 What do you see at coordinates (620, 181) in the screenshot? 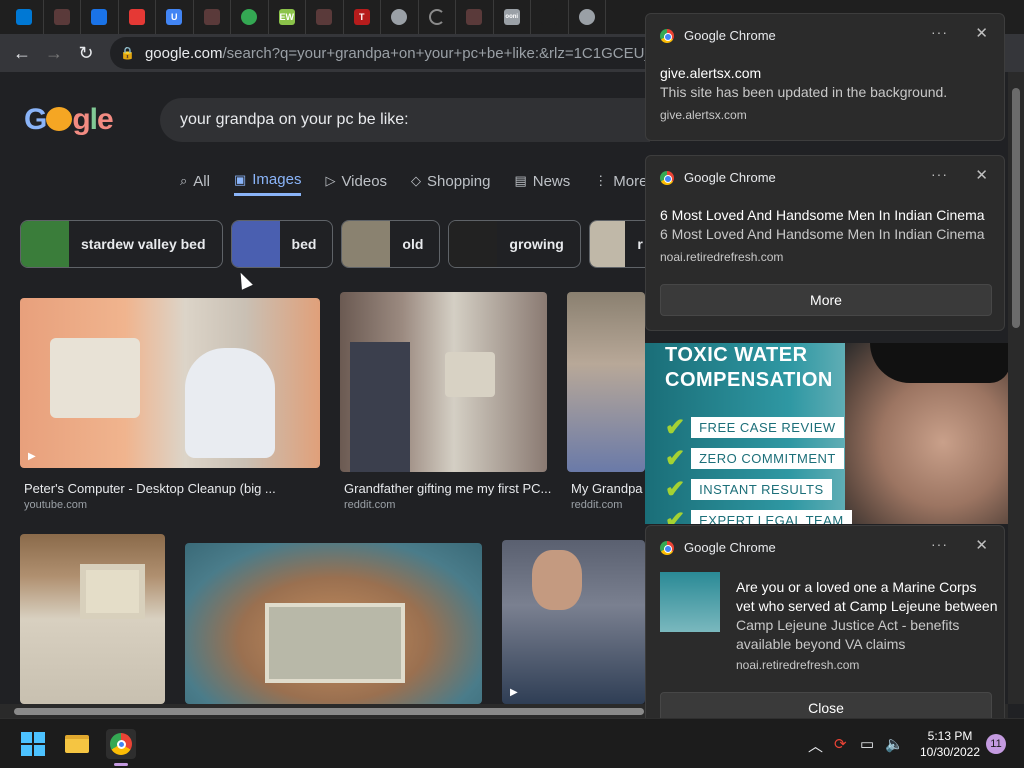
I see `tab-more: ⋮ More` at bounding box center [620, 181].